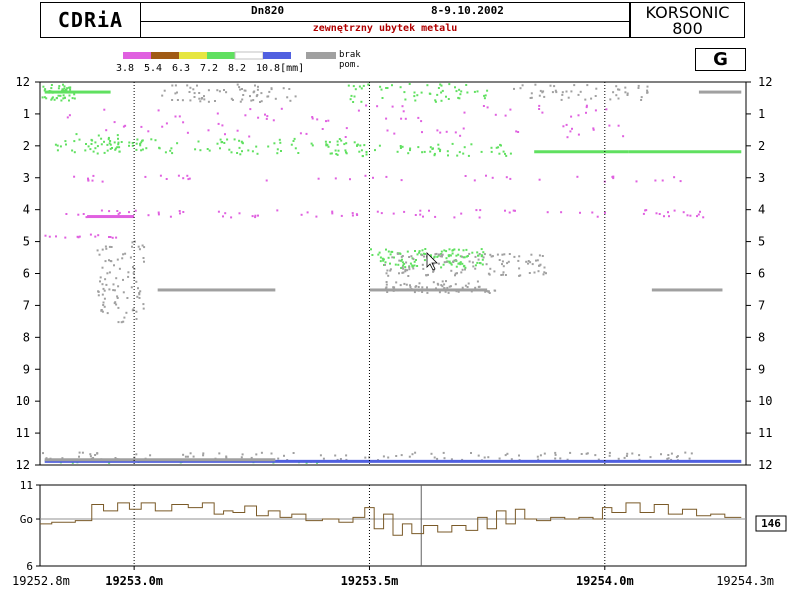 The width and height of the screenshot is (800, 600). What do you see at coordinates (745, 581) in the screenshot?
I see `x-tick-label: 19254.3m` at bounding box center [745, 581].